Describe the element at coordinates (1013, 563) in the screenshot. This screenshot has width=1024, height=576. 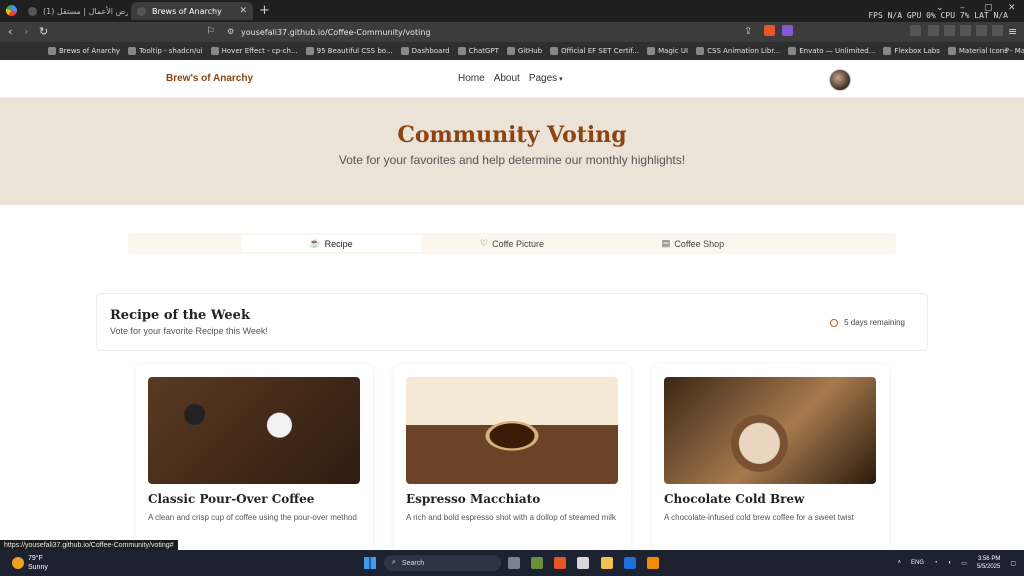
I see `notification-icon: ▢` at that location.